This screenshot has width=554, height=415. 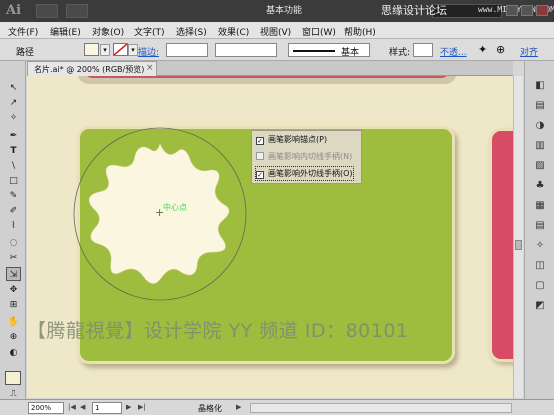 What do you see at coordinates (540, 285) in the screenshot?
I see `transparency-icon: ▢` at bounding box center [540, 285].